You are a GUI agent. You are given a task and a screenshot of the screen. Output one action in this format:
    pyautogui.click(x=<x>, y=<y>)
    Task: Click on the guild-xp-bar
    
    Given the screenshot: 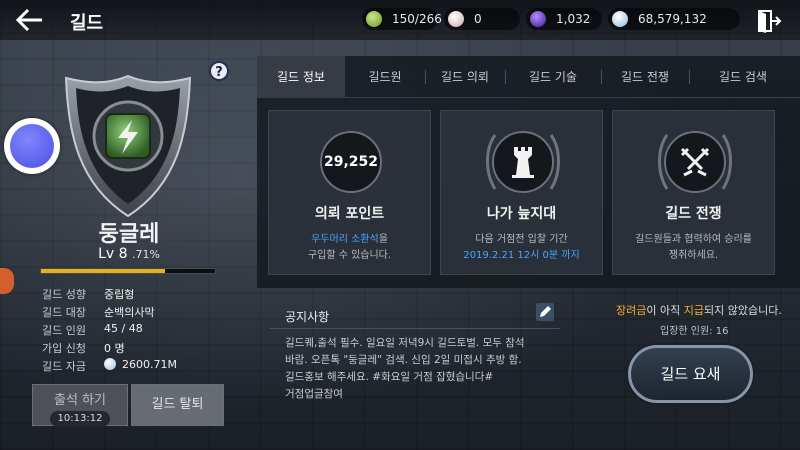 What is the action you would take?
    pyautogui.click(x=128, y=271)
    